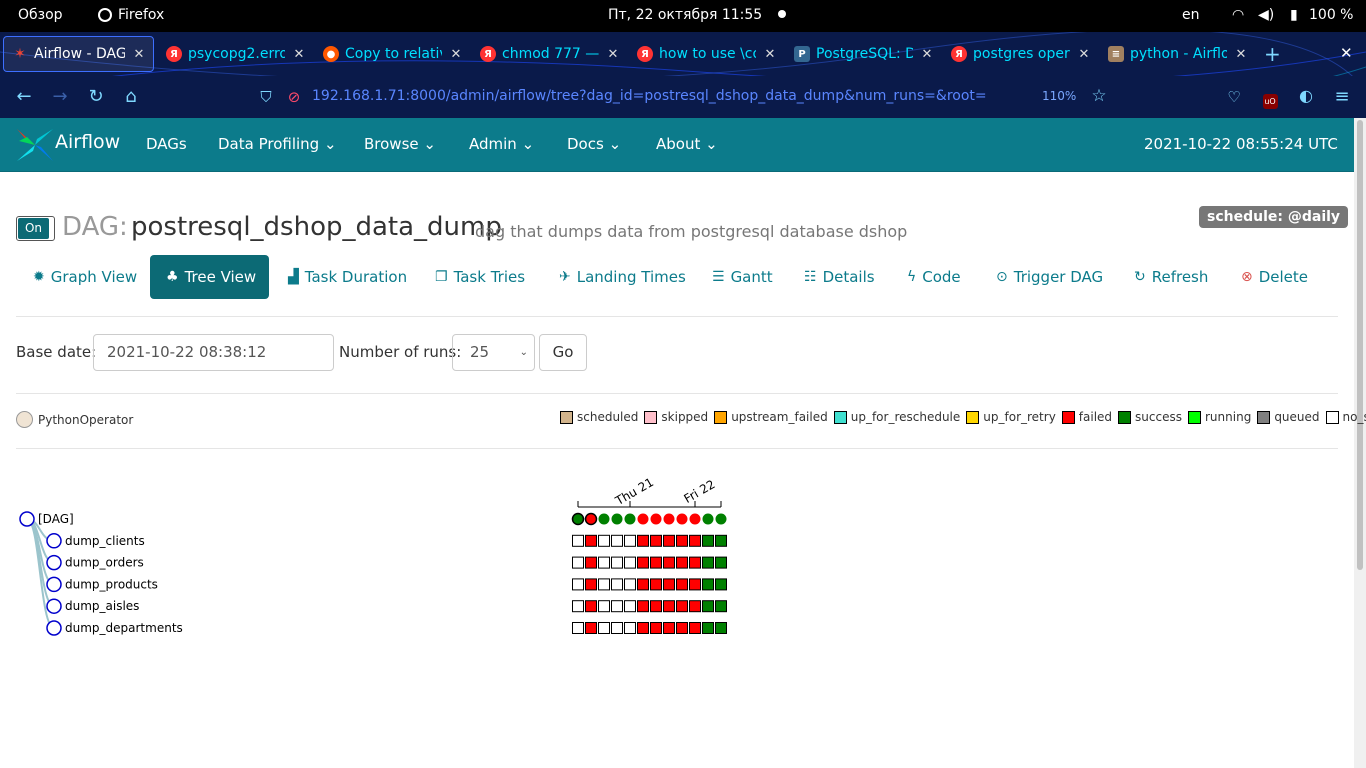 This screenshot has height=768, width=1366. I want to click on extension-icon: ◐, so click(1306, 95).